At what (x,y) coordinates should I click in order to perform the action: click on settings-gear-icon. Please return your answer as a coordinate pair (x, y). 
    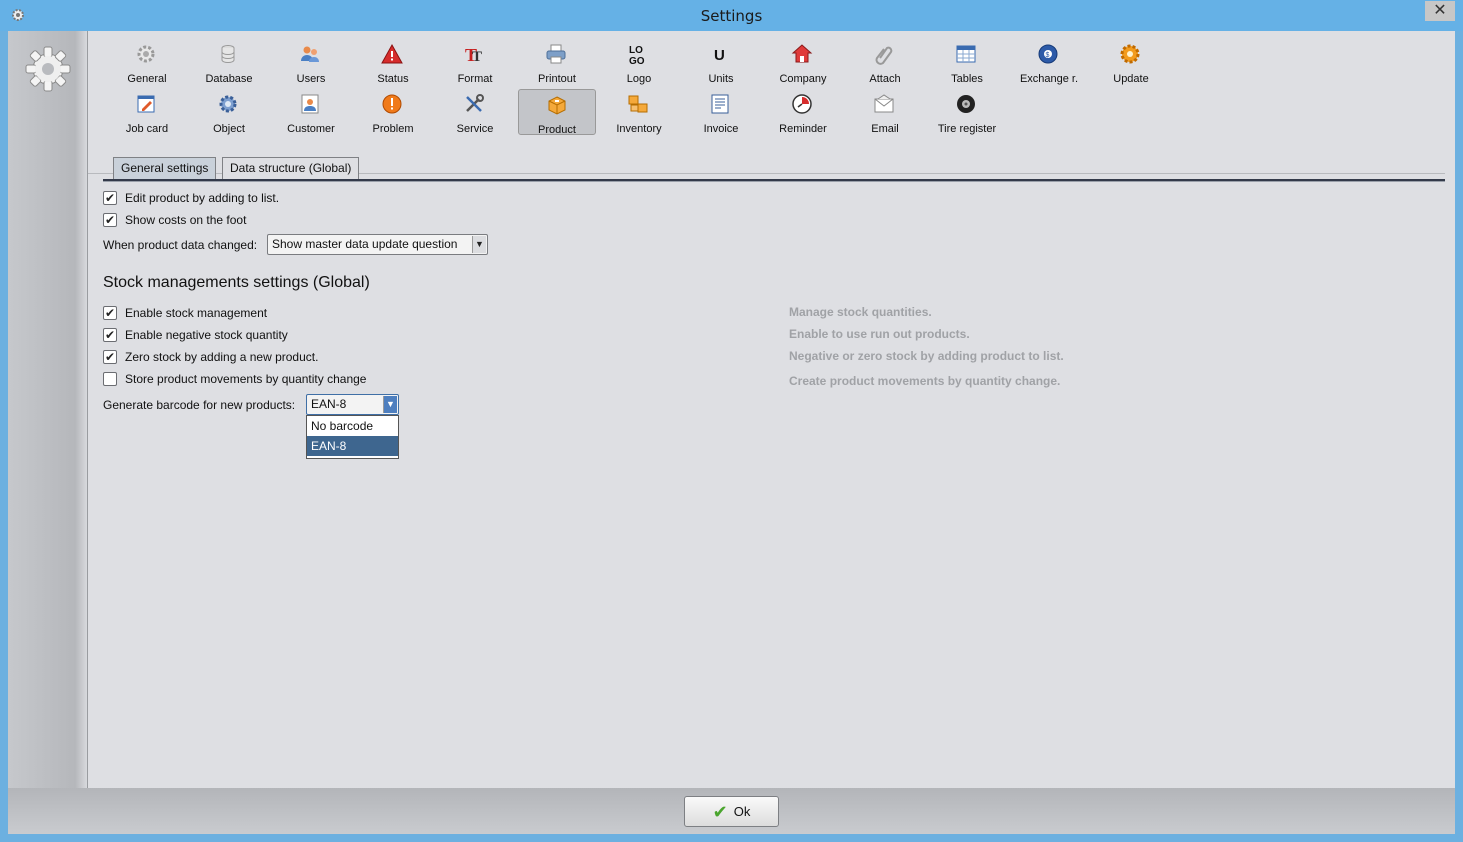
    Looking at the image, I should click on (48, 69).